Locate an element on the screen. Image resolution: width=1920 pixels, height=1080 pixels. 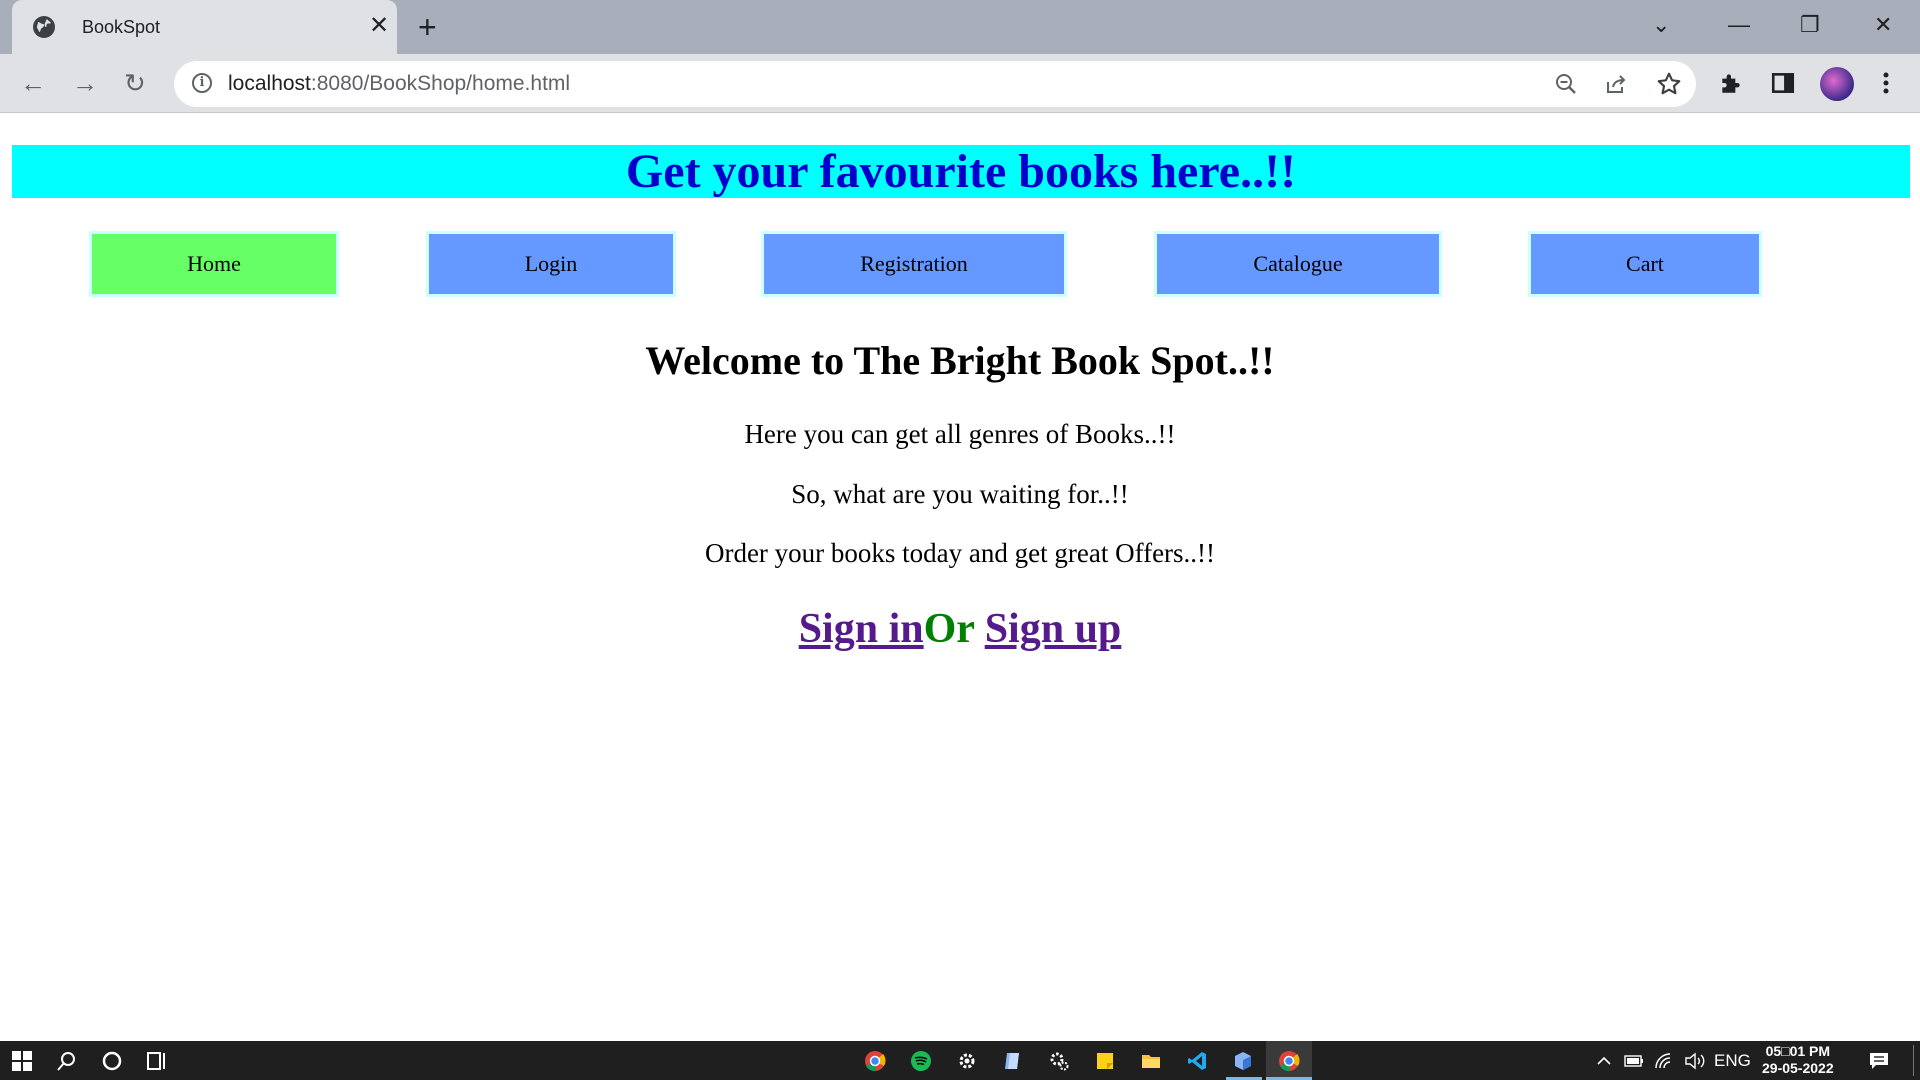
tab-title: BookSpot is located at coordinates (121, 27).